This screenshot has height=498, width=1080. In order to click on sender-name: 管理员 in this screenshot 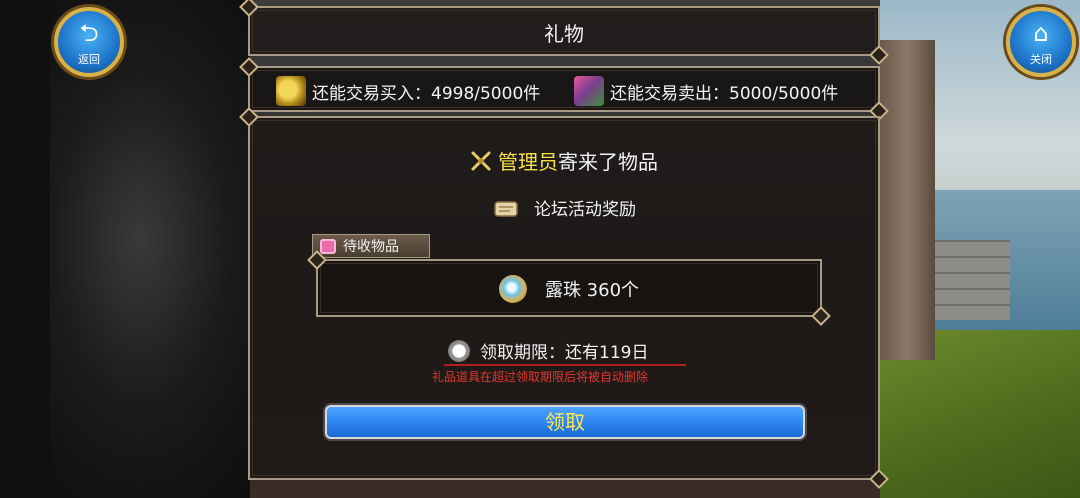, I will do `click(528, 162)`.